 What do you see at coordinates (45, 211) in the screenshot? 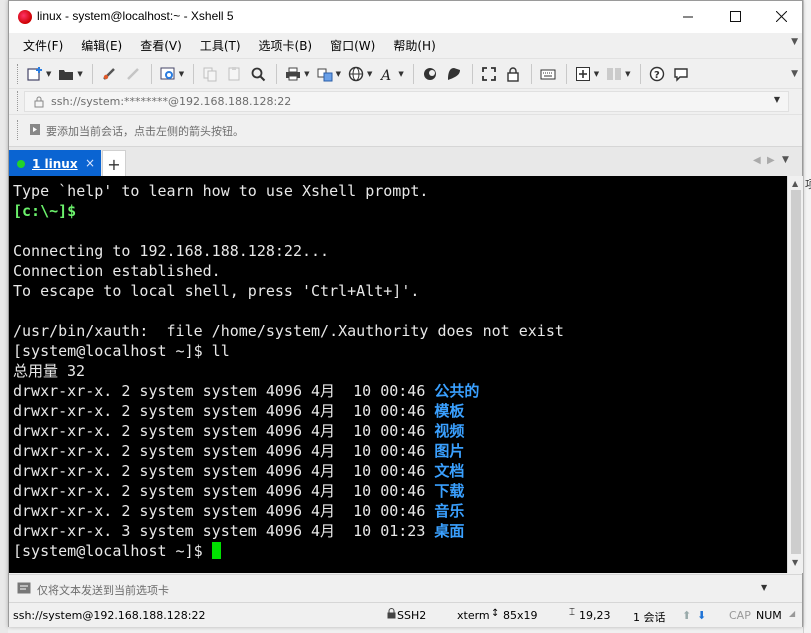
I see `terminal-line-text: [c:\~]$` at bounding box center [45, 211].